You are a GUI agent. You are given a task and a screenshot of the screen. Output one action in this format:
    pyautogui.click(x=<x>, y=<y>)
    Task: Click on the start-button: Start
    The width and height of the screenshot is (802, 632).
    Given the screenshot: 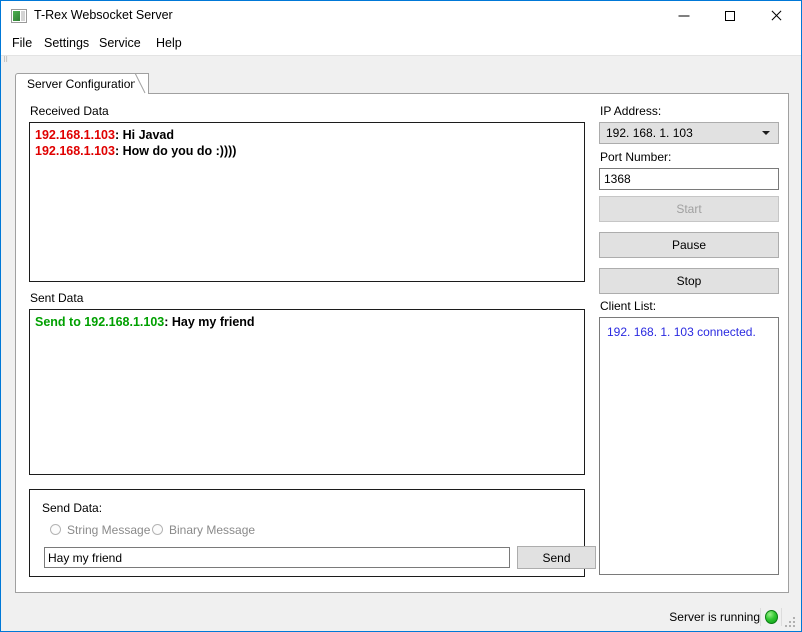 What is the action you would take?
    pyautogui.click(x=689, y=209)
    